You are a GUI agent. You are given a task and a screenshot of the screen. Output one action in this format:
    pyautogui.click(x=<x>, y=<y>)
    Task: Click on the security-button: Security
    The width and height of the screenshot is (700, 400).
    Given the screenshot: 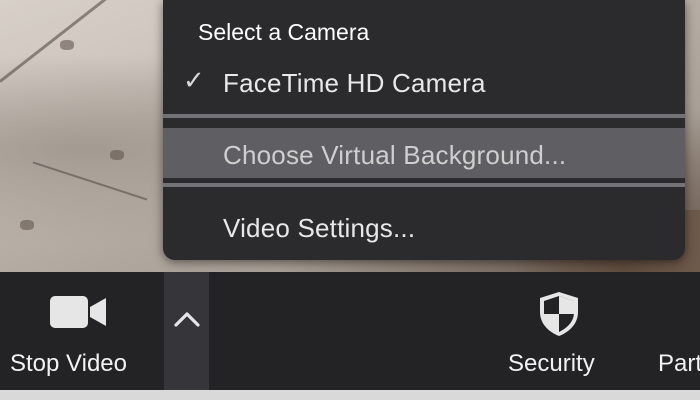 What is the action you would take?
    pyautogui.click(x=558, y=331)
    